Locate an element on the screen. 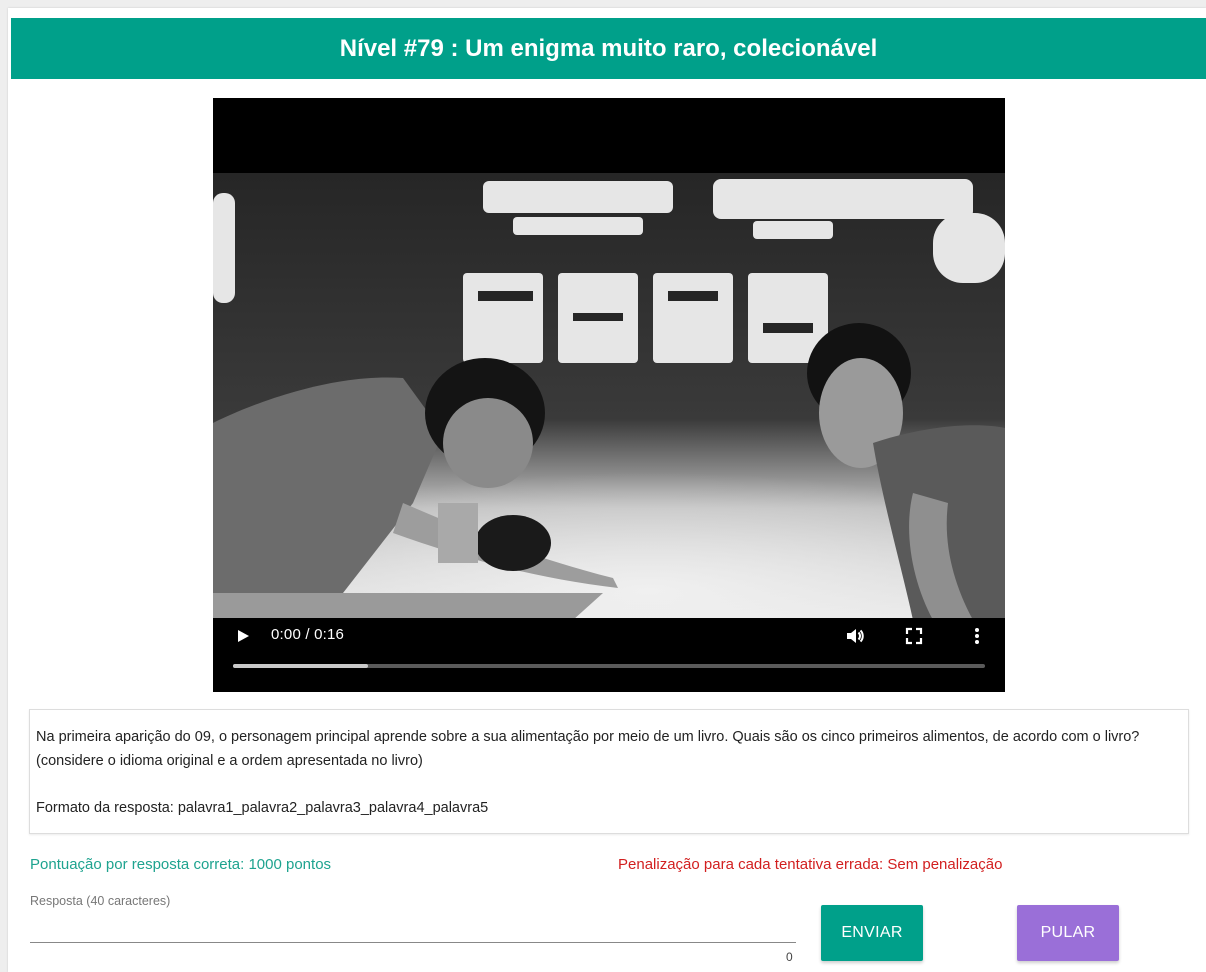 The height and width of the screenshot is (972, 1206). answer-label: Resposta (40 caracteres) is located at coordinates (100, 901).